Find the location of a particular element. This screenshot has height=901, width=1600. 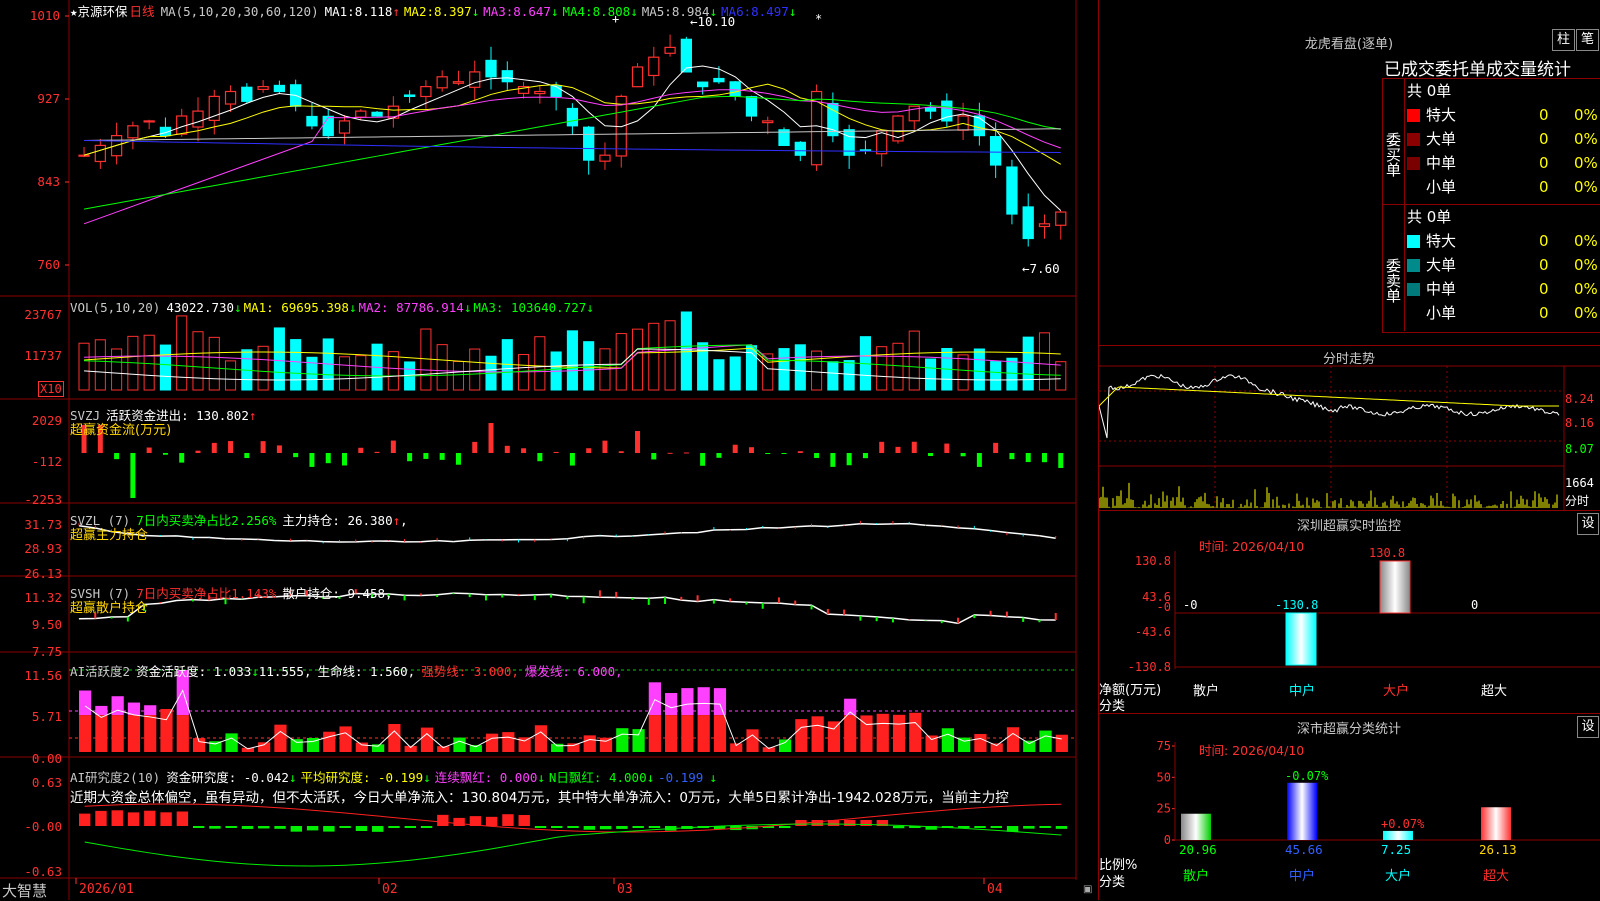

period-label: 日线 is located at coordinates (142, 11).